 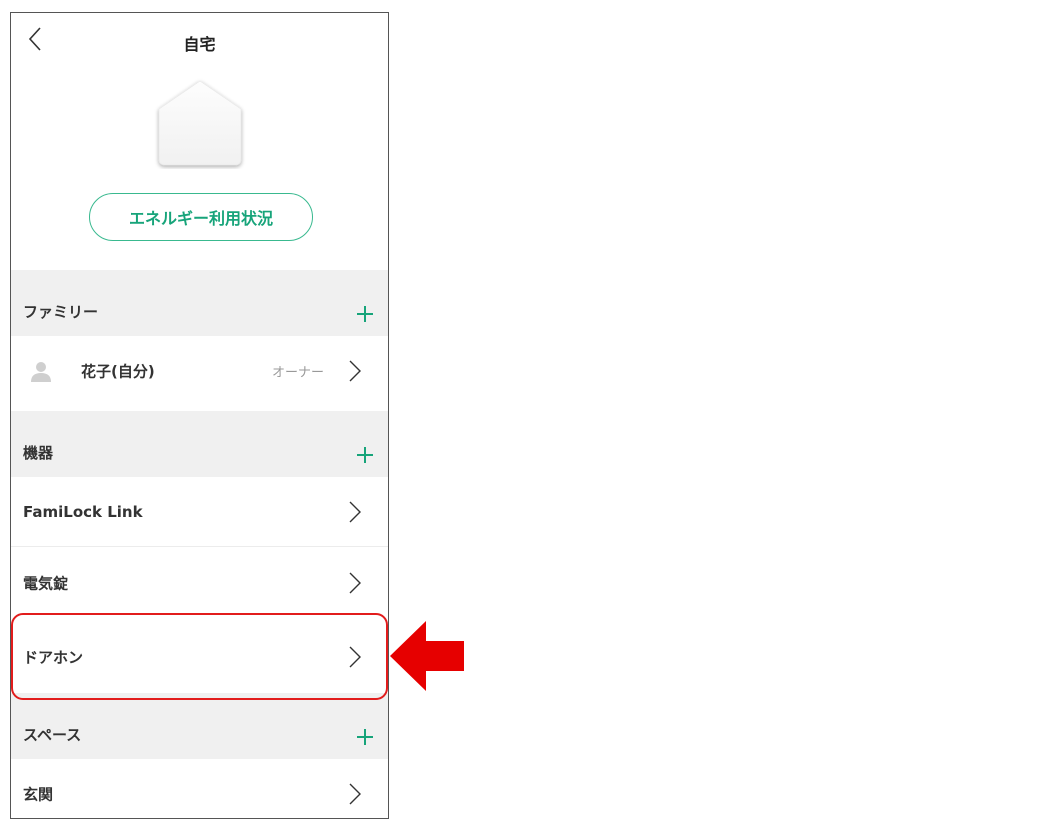 I want to click on device-label: ドアホン, so click(x=53, y=657).